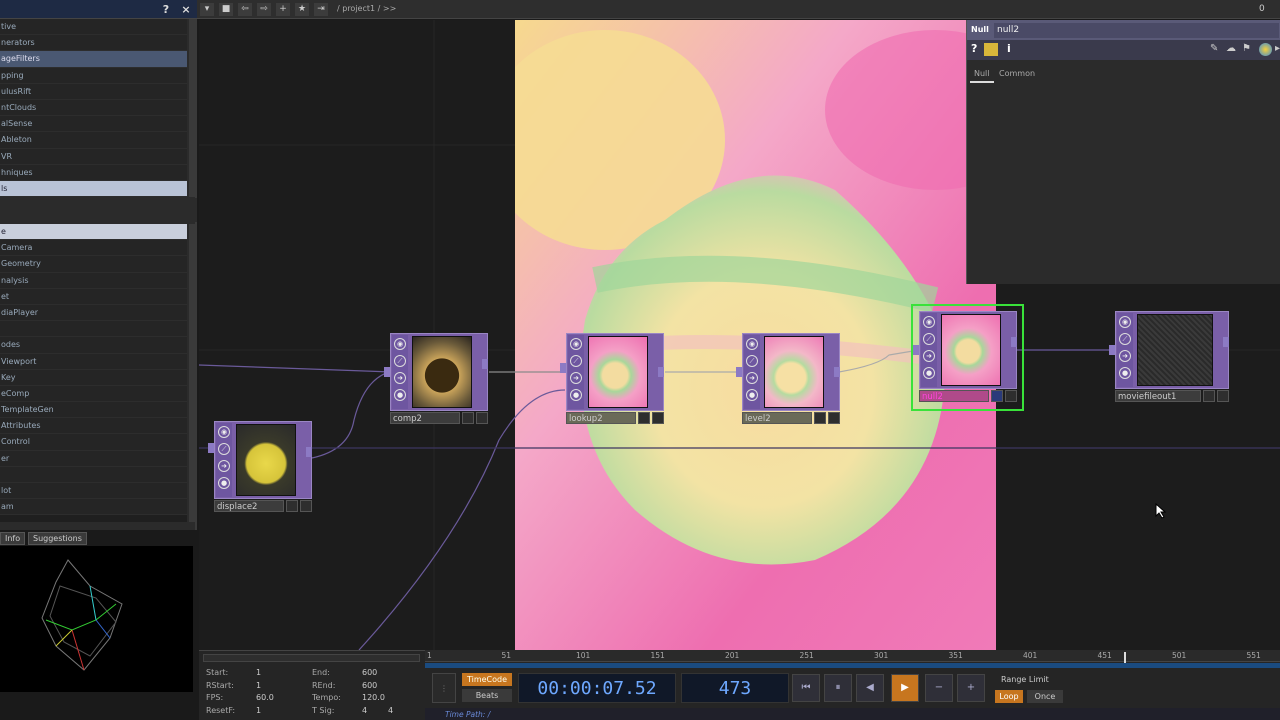  What do you see at coordinates (612, 378) in the screenshot?
I see `node-lookup2: ◉ ⟋ ➜ ● lookup2` at bounding box center [612, 378].